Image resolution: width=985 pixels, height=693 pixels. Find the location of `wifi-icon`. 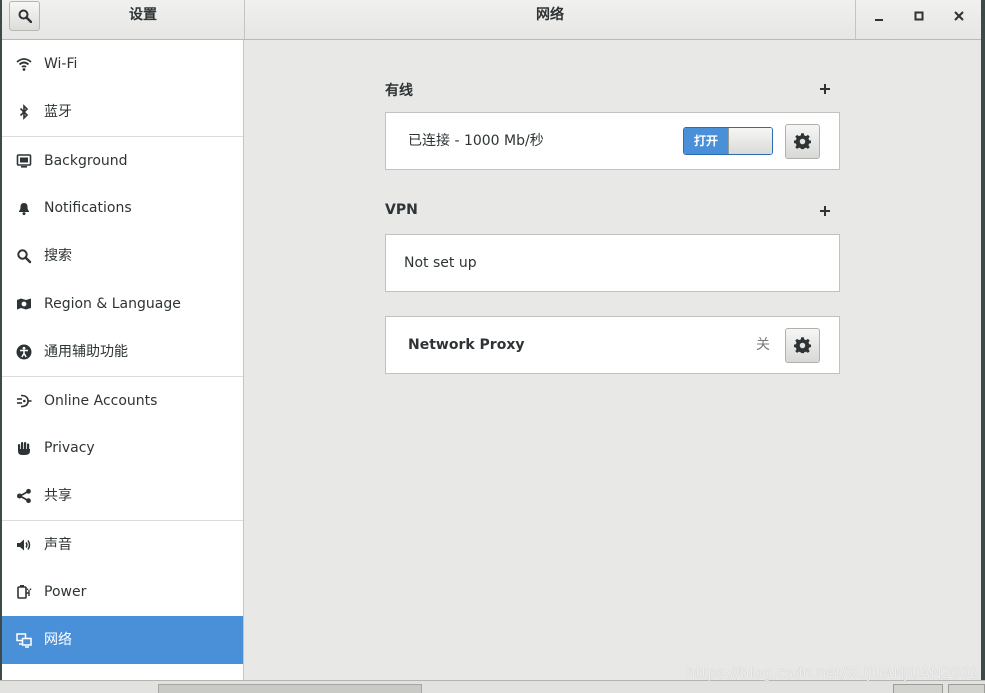

wifi-icon is located at coordinates (24, 64).